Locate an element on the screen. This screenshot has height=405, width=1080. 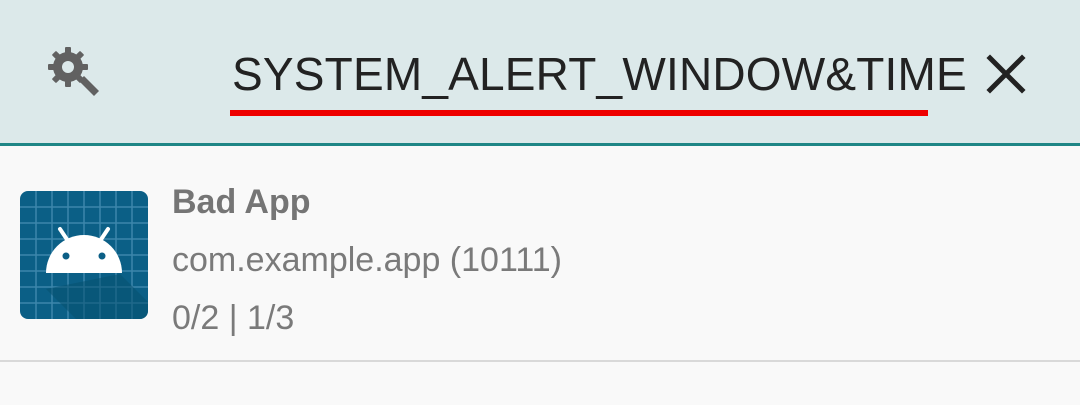
app-name: Bad App is located at coordinates (241, 202).